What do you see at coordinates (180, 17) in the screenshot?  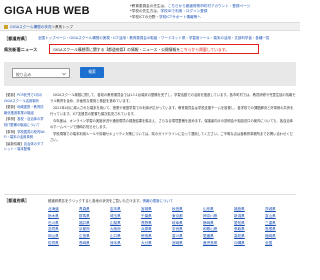 I see `header-note-link: 学校ICTサポート情報等へ` at bounding box center [180, 17].